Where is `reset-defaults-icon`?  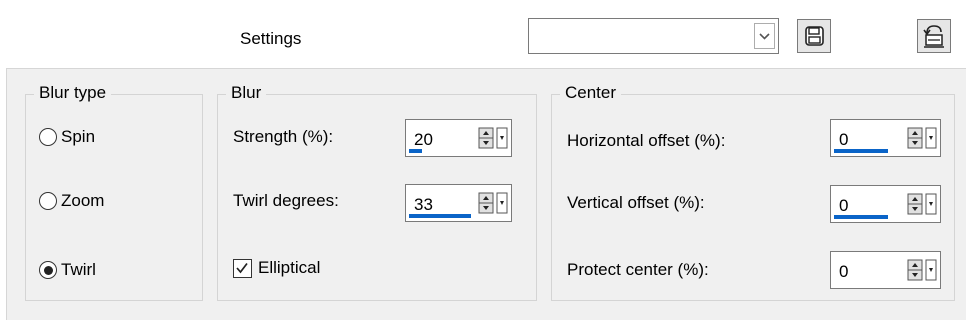
reset-defaults-icon is located at coordinates (933, 36).